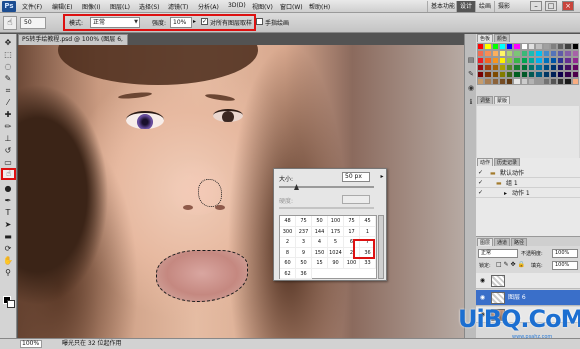  Describe the element at coordinates (8, 55) in the screenshot. I see `marquee-tool-icon: ⬚` at that location.